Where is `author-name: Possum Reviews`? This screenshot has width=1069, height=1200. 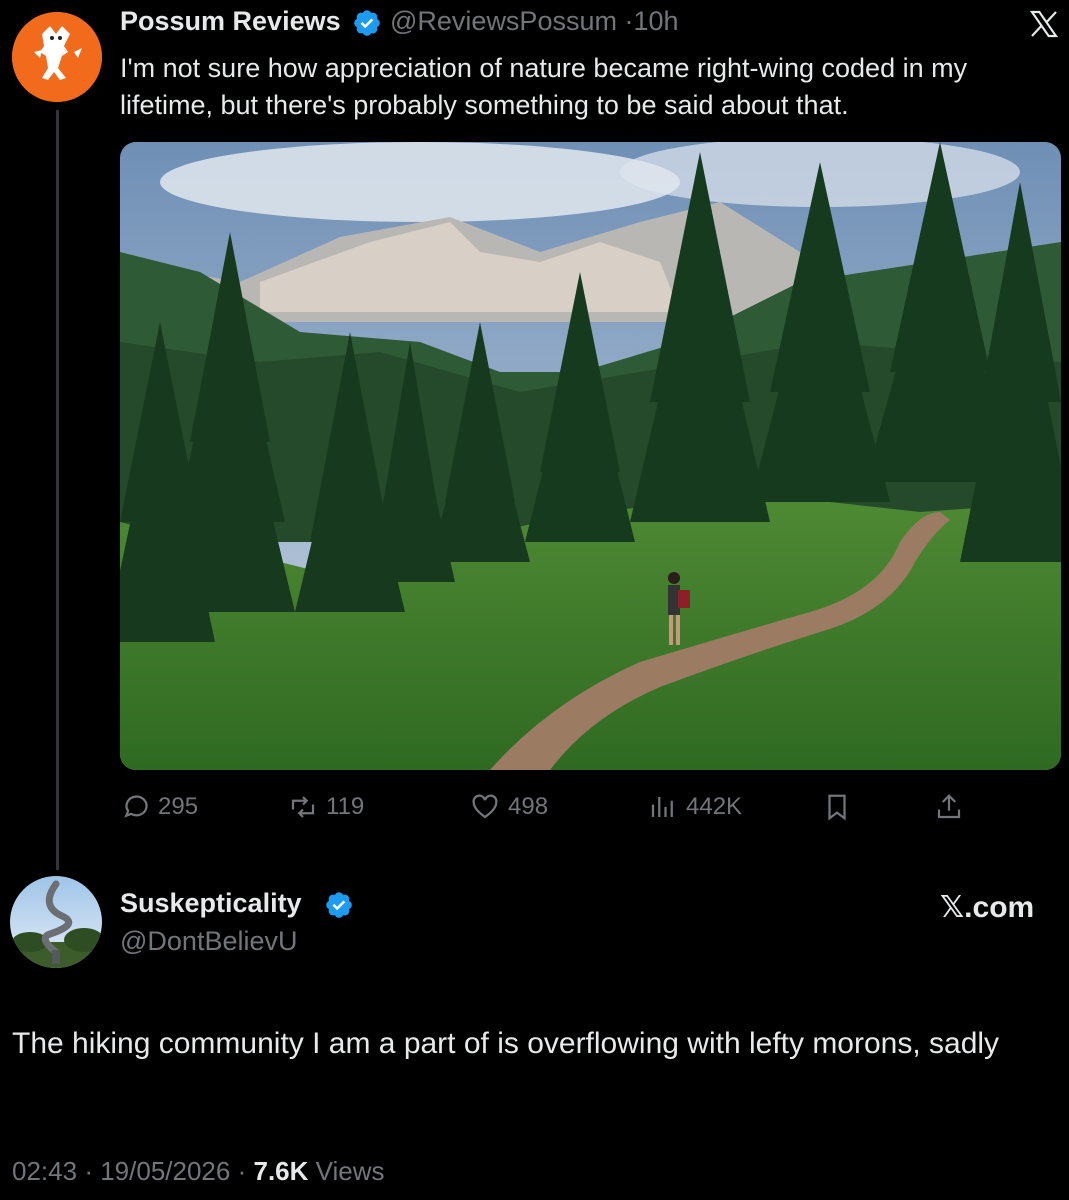 author-name: Possum Reviews is located at coordinates (230, 21).